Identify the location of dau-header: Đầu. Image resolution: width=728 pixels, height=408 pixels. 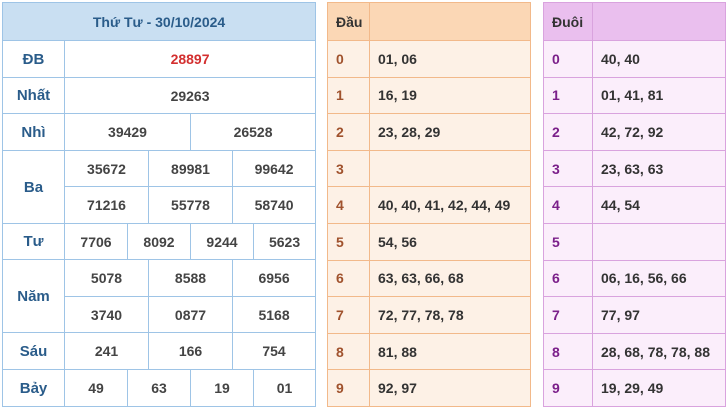
(348, 21).